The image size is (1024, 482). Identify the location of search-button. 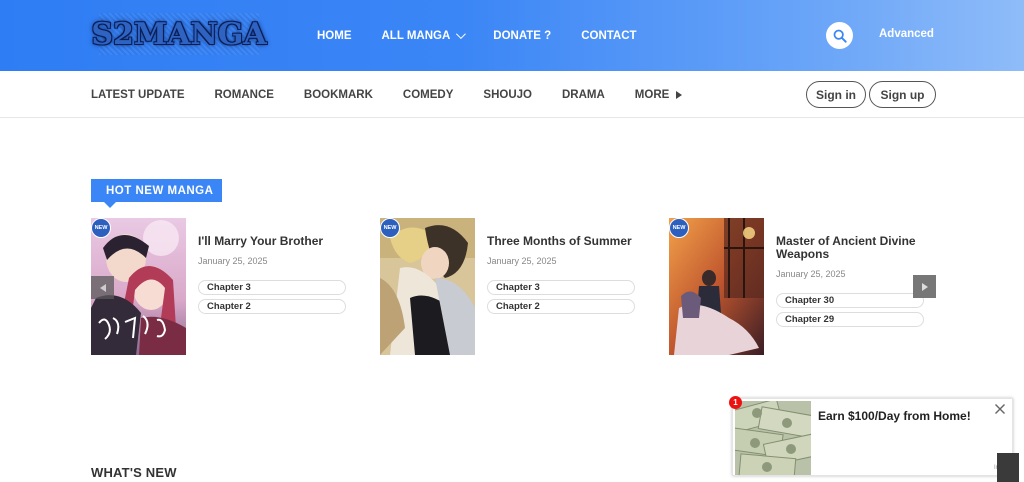
(839, 35).